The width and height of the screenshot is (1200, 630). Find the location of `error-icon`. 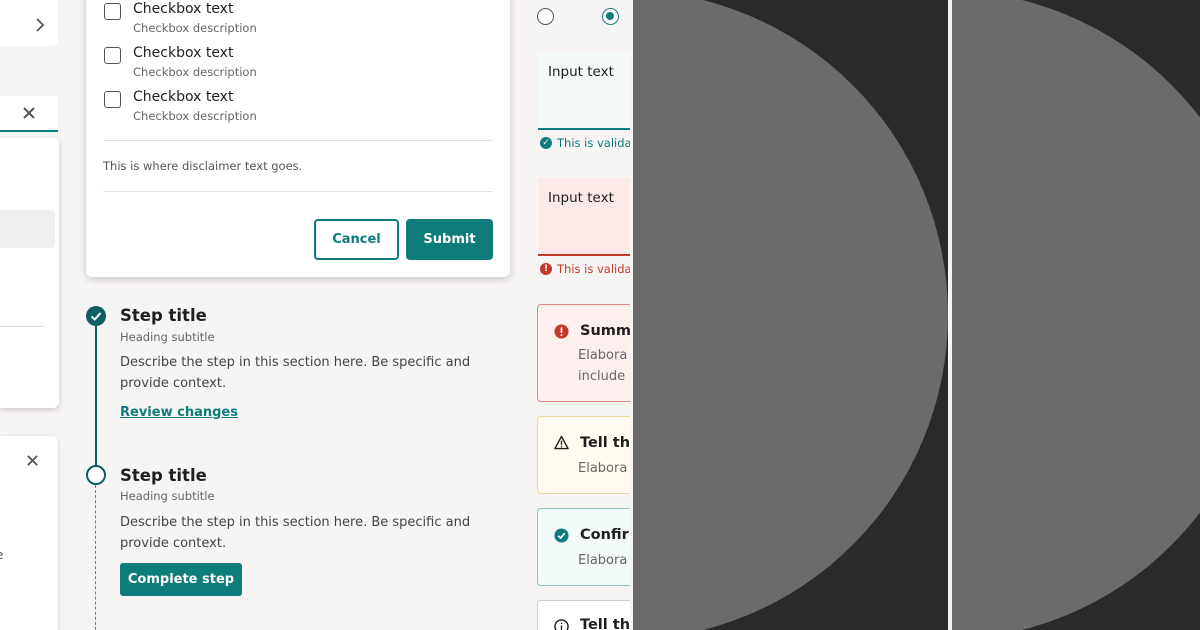

error-icon is located at coordinates (561, 331).